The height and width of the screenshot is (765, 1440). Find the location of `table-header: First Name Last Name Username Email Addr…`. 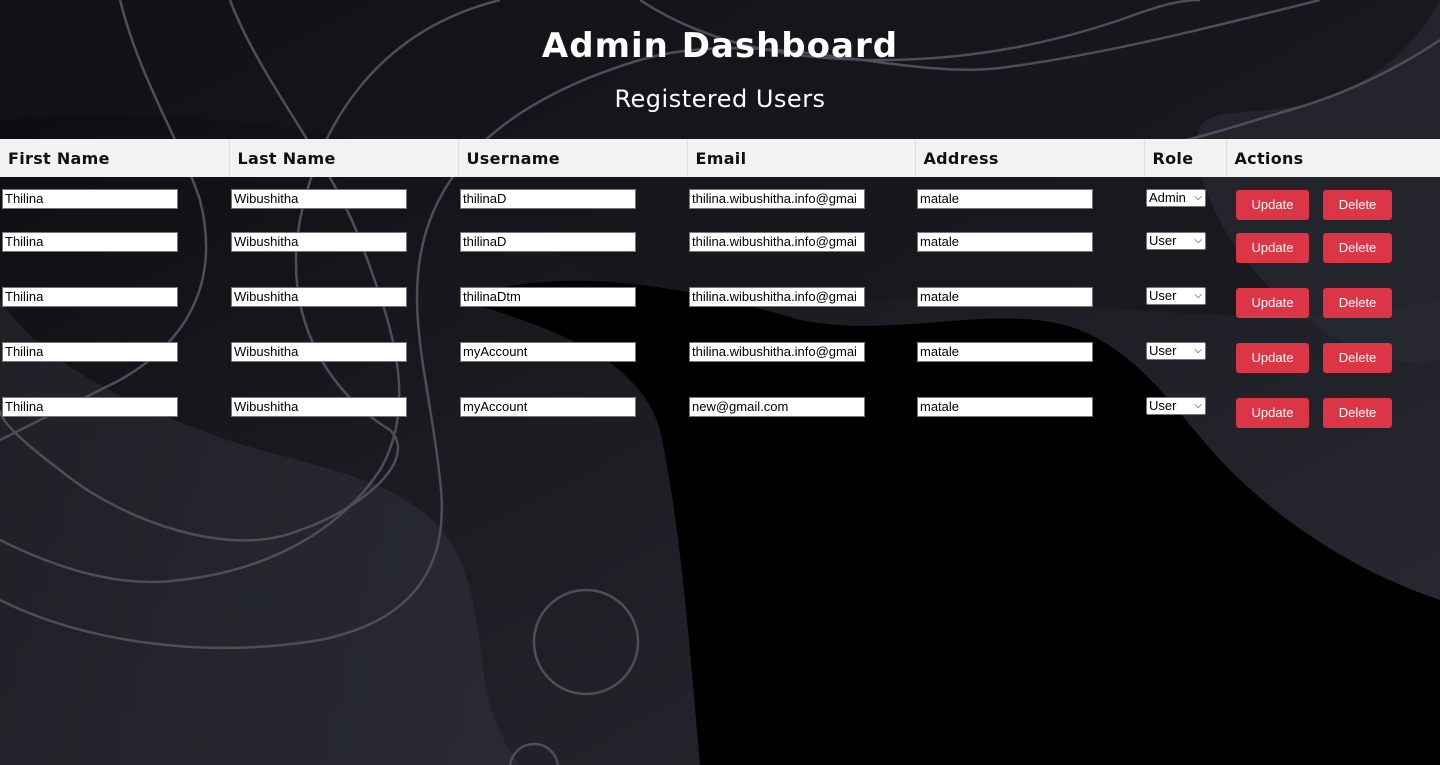

table-header: First Name Last Name Username Email Addr… is located at coordinates (720, 158).